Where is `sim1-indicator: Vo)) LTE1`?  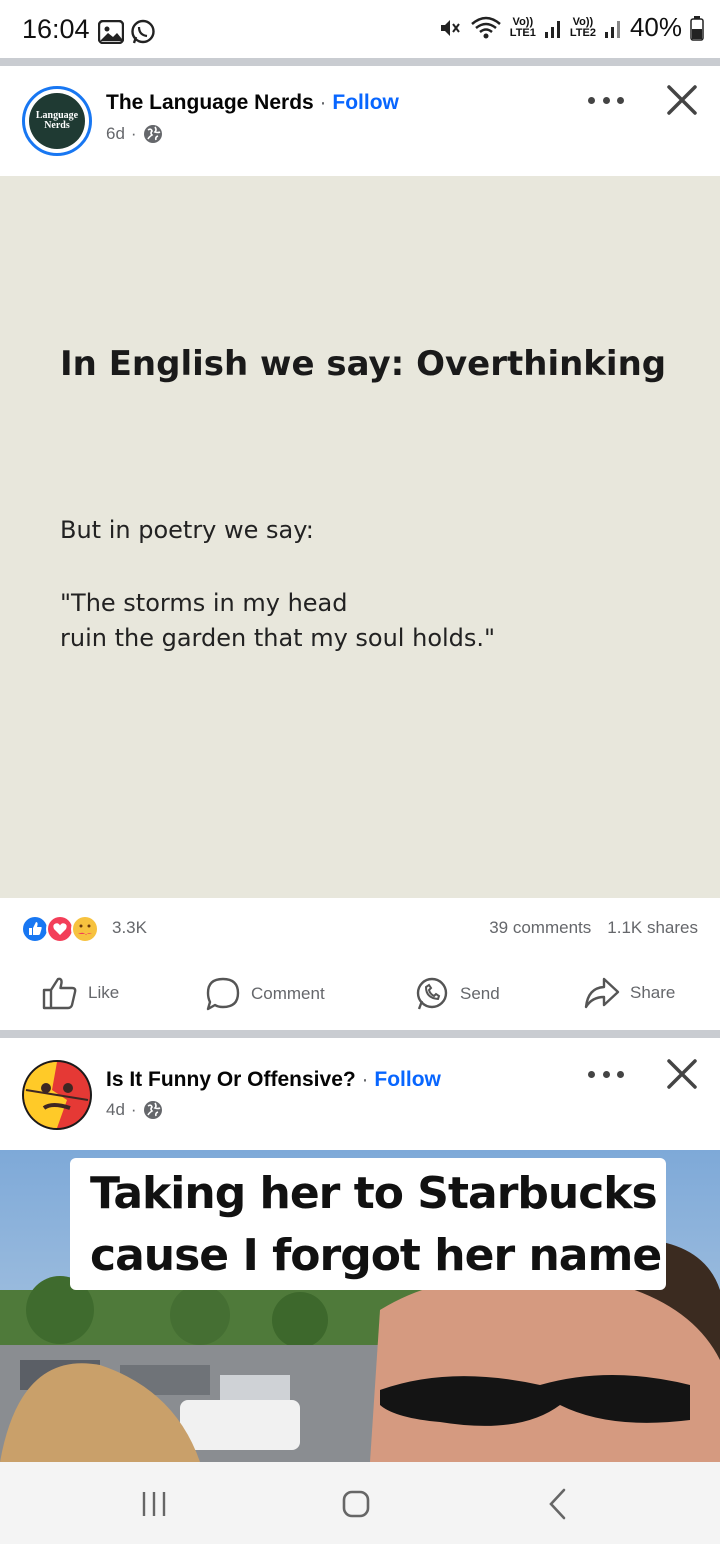
sim1-indicator: Vo)) LTE1 is located at coordinates (522, 27).